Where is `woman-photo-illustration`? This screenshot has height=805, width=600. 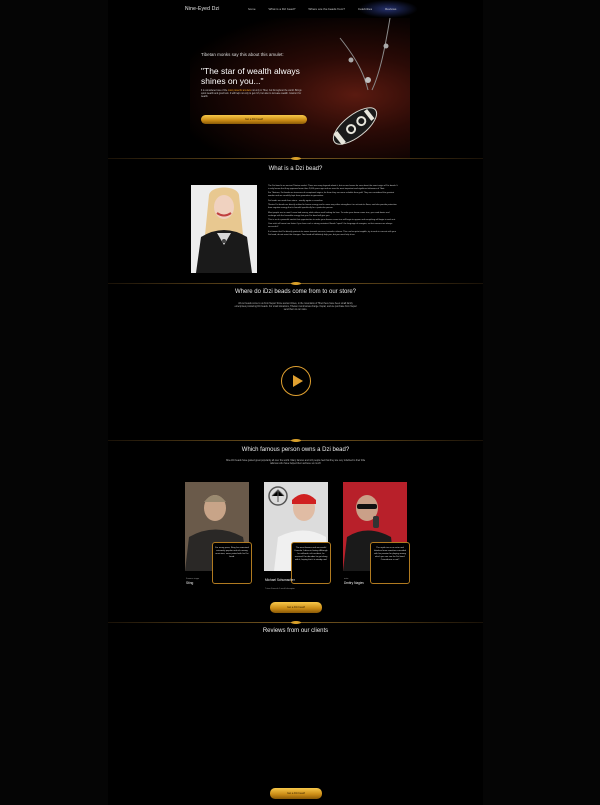
woman-photo-illustration is located at coordinates (224, 229).